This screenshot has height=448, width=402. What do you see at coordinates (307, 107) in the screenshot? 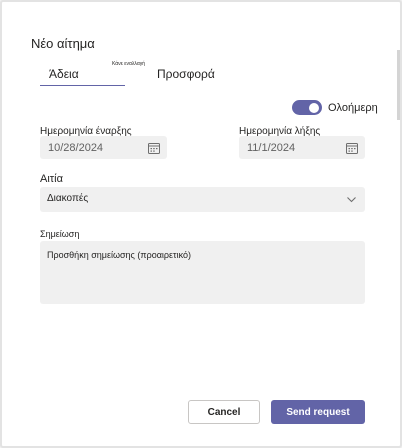
I see `all-day-toggle` at bounding box center [307, 107].